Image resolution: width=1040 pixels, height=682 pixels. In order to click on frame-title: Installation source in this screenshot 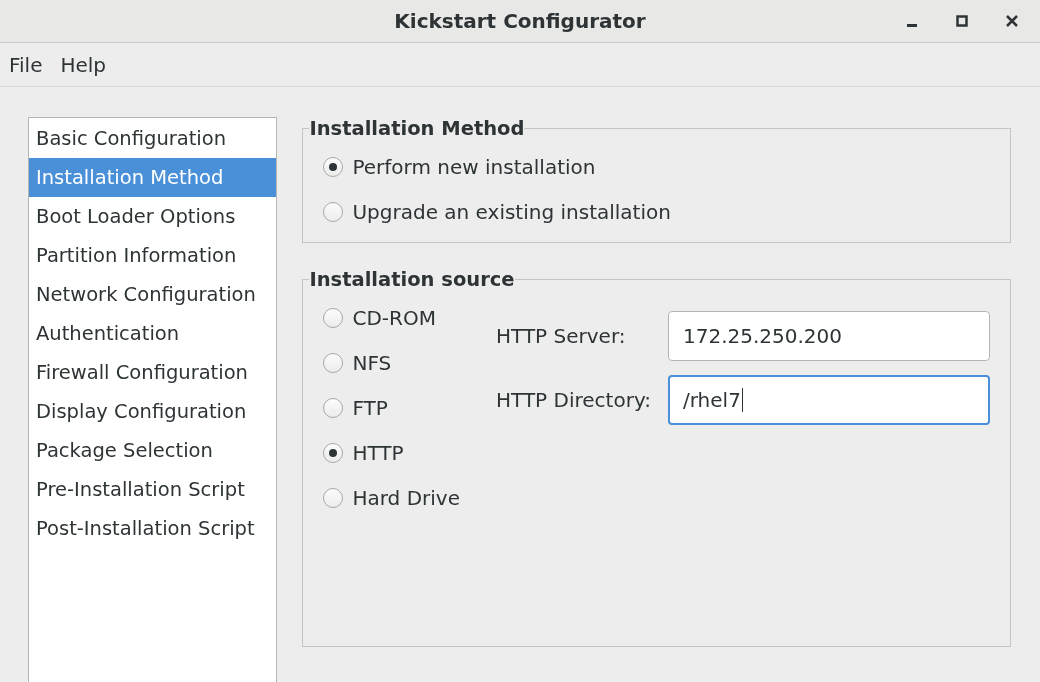, I will do `click(412, 279)`.